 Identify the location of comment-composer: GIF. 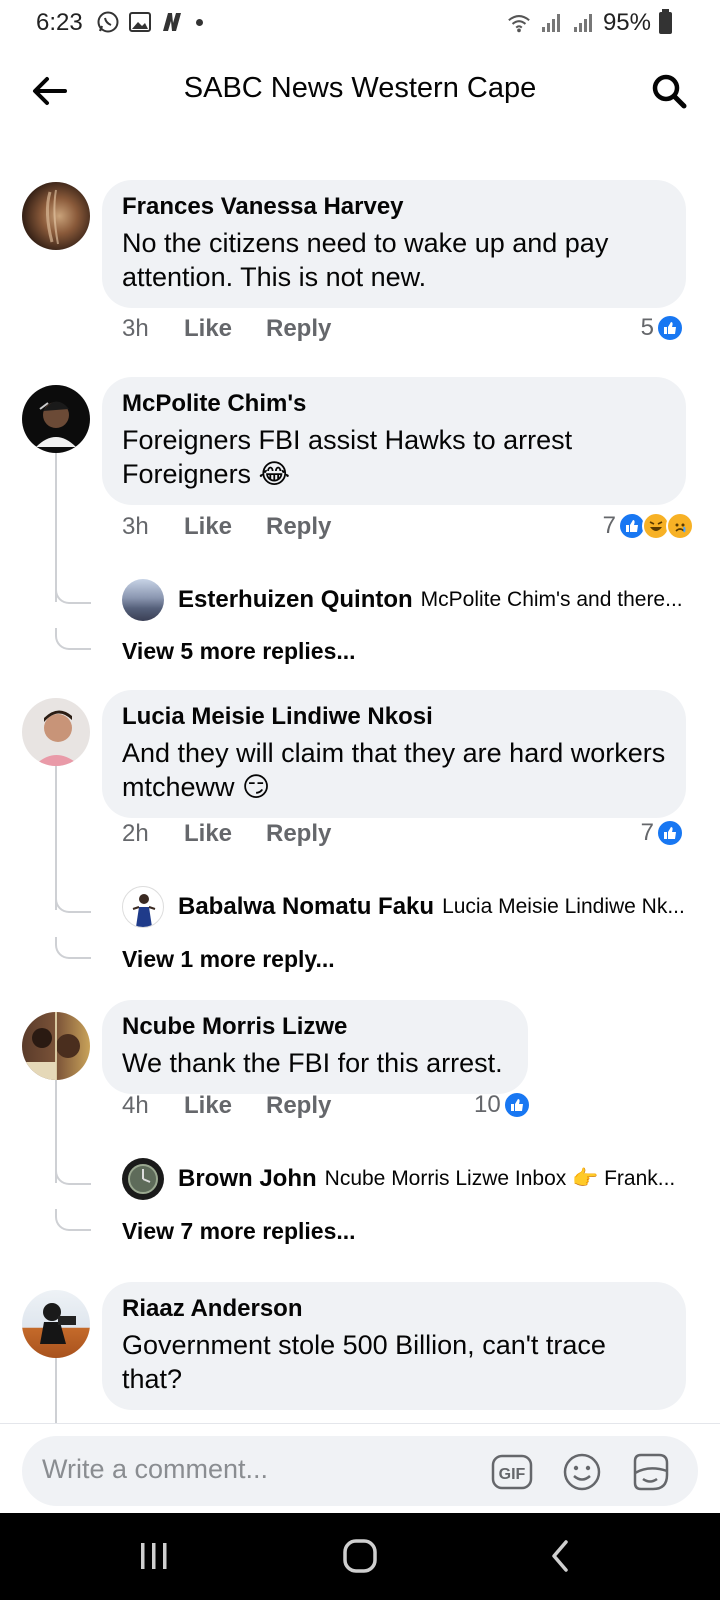
(360, 1468).